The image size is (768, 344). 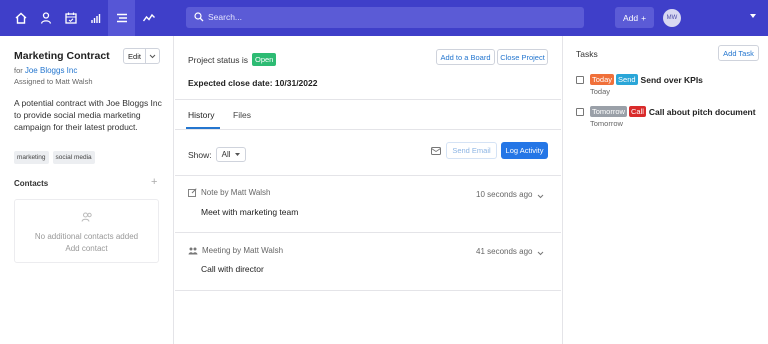 I want to click on tag-social-media: social media, so click(x=73, y=157).